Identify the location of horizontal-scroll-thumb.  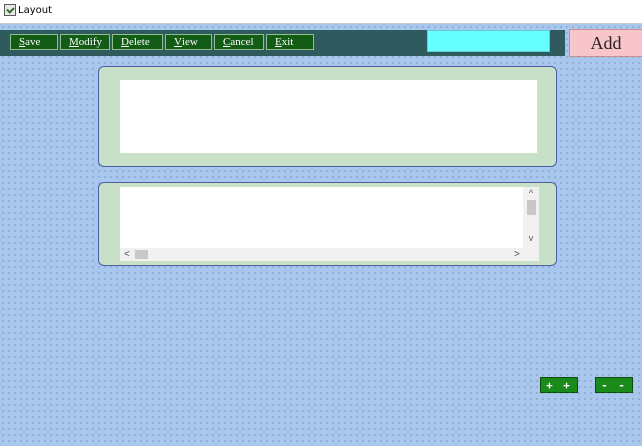
(141, 254).